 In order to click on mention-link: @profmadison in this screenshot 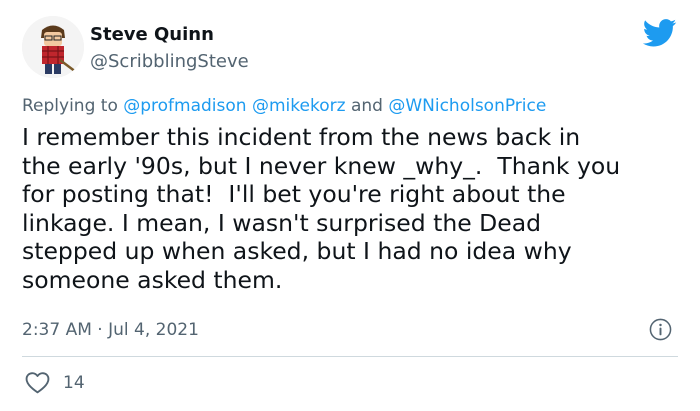, I will do `click(184, 106)`.